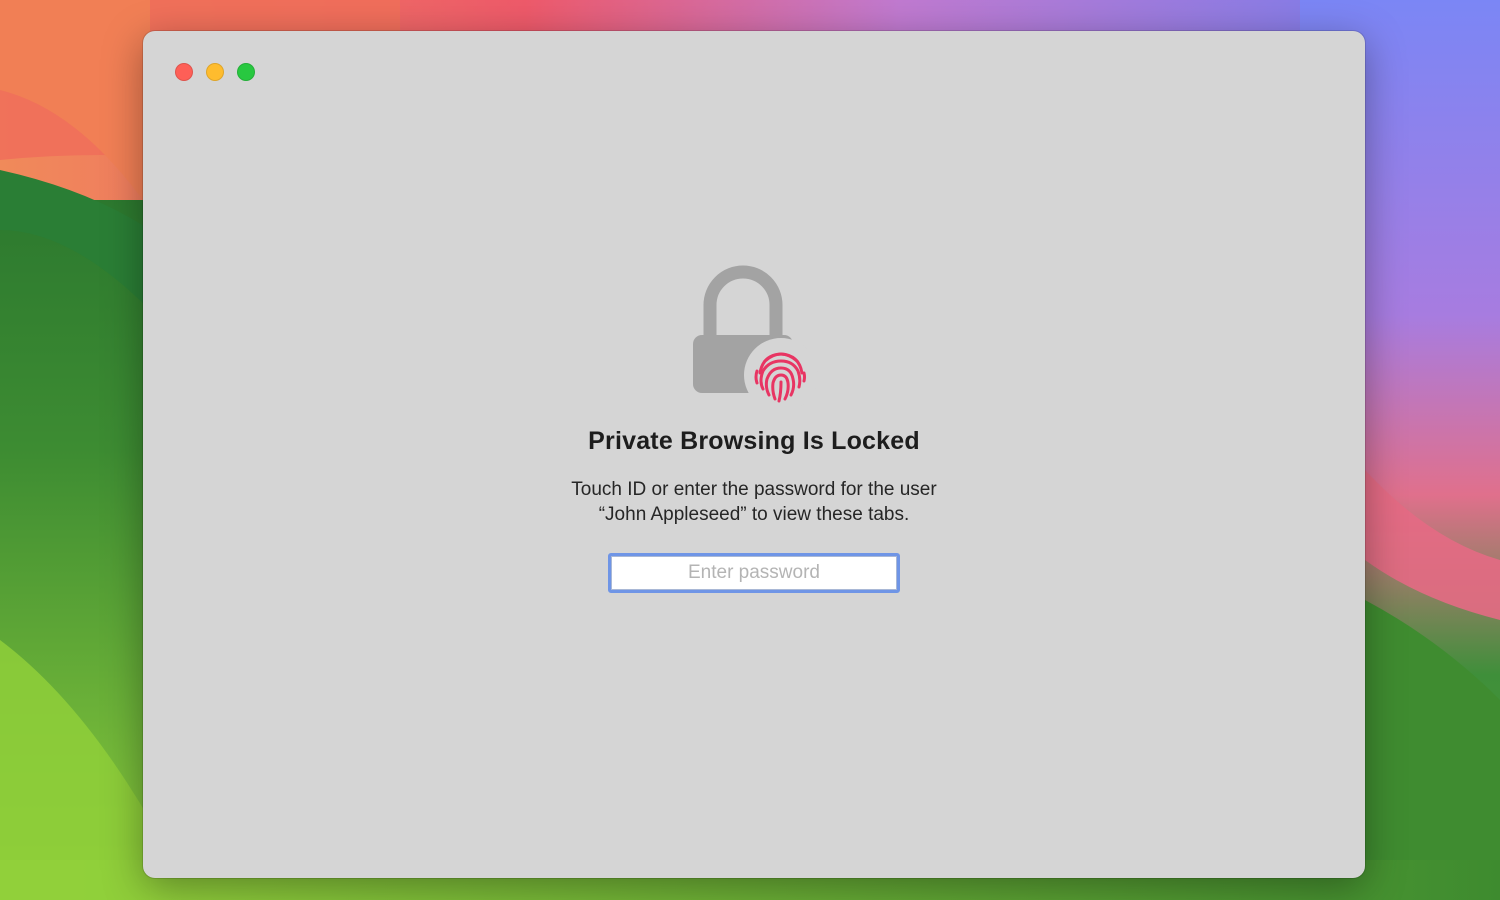  What do you see at coordinates (184, 72) in the screenshot?
I see `close-window-button` at bounding box center [184, 72].